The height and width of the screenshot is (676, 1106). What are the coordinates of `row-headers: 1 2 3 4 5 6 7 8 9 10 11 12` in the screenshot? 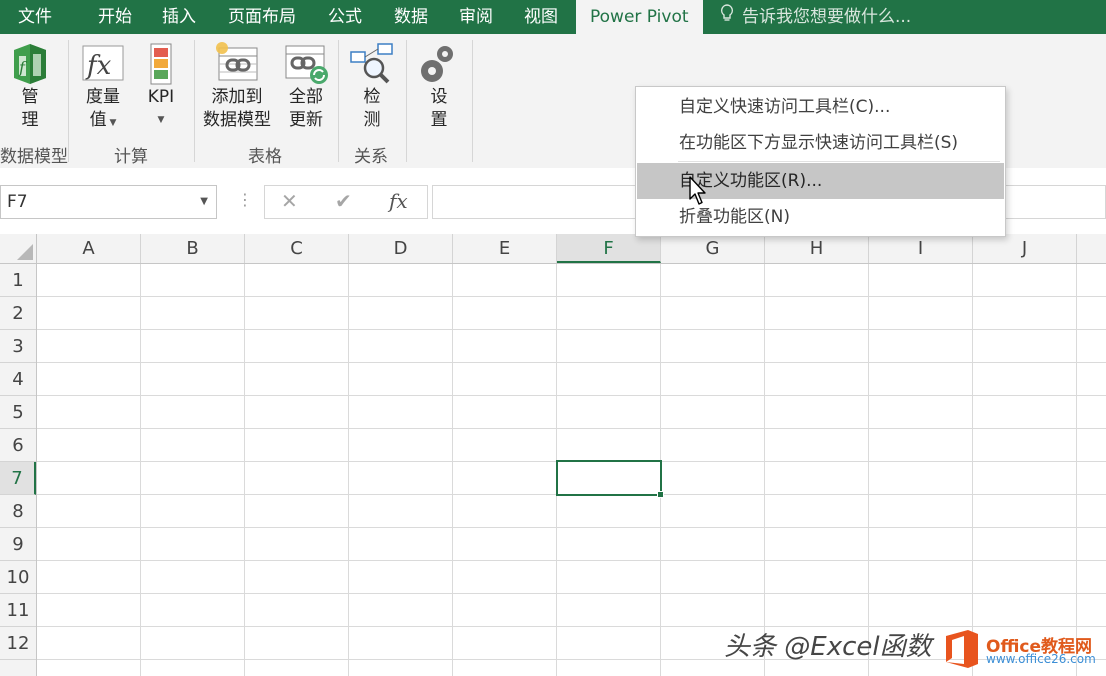 It's located at (18, 470).